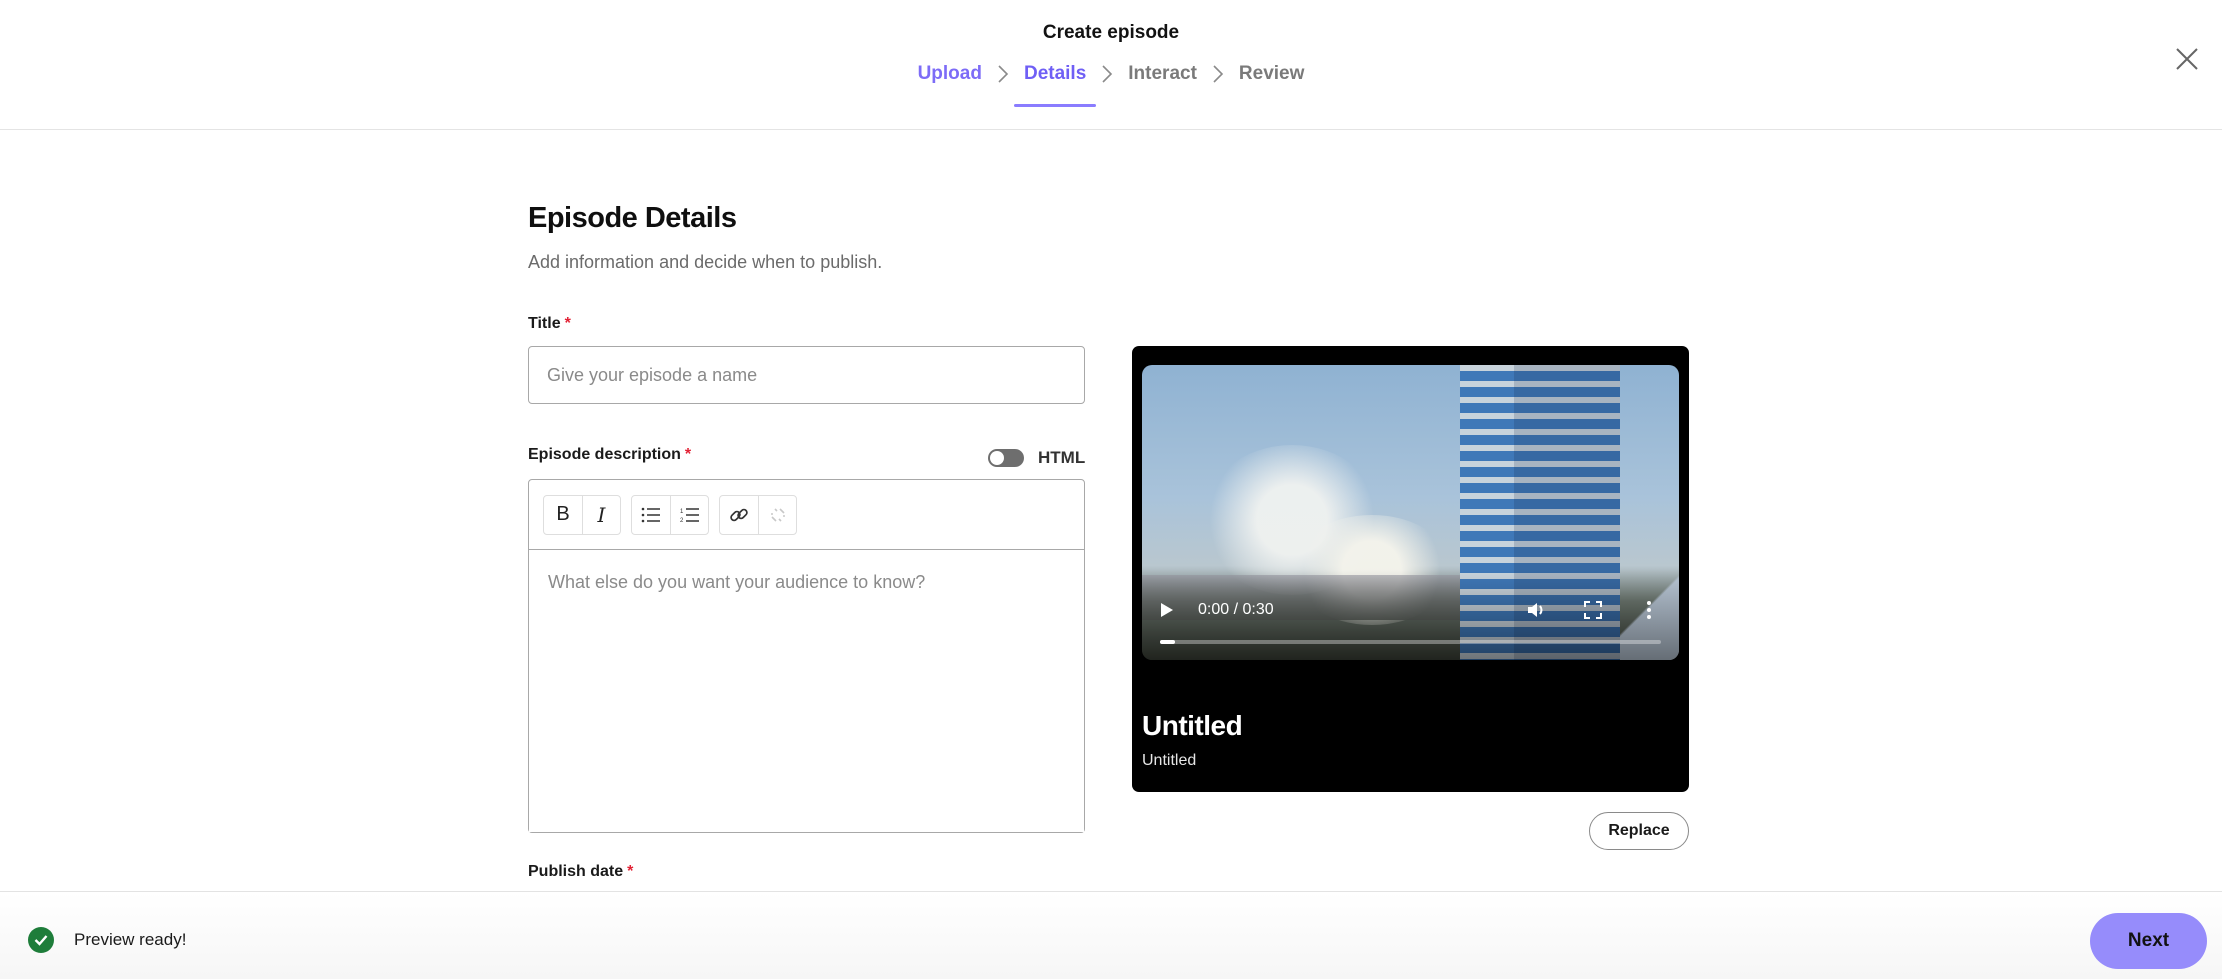 The width and height of the screenshot is (2222, 979). Describe the element at coordinates (1036, 458) in the screenshot. I see `html-toggle: HTML` at that location.